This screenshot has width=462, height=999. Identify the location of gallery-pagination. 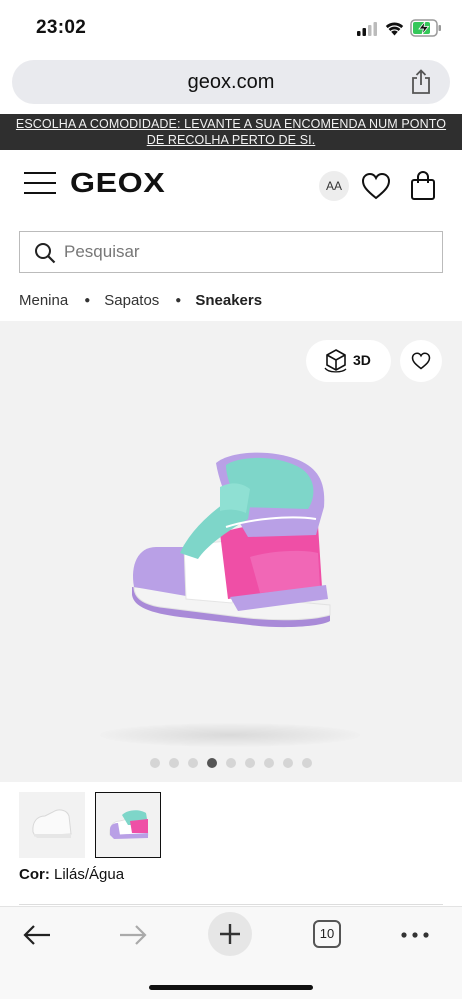
(235, 763).